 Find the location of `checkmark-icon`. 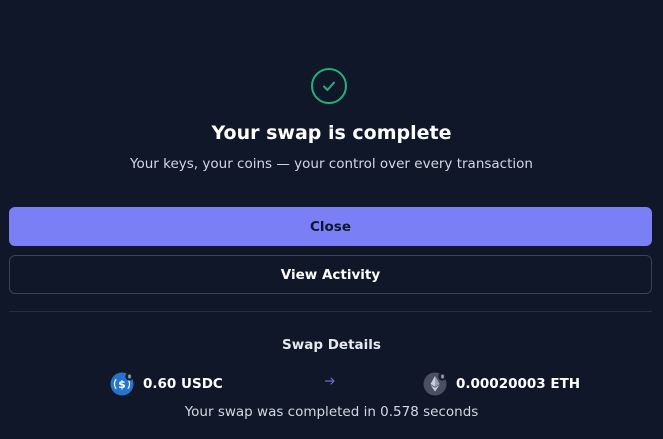

checkmark-icon is located at coordinates (329, 86).